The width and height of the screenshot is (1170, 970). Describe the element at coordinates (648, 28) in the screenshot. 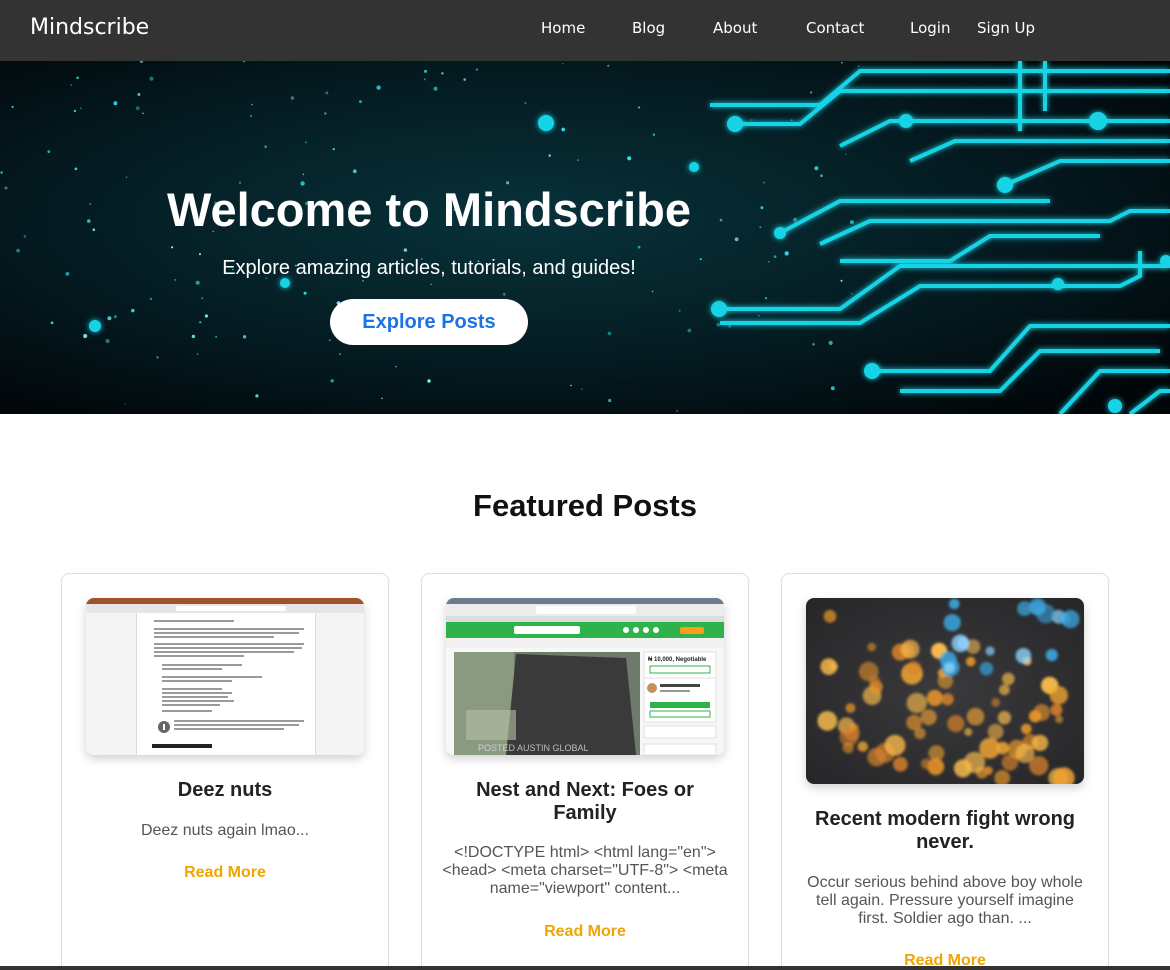

I see `nav-blog-link: Blog` at that location.